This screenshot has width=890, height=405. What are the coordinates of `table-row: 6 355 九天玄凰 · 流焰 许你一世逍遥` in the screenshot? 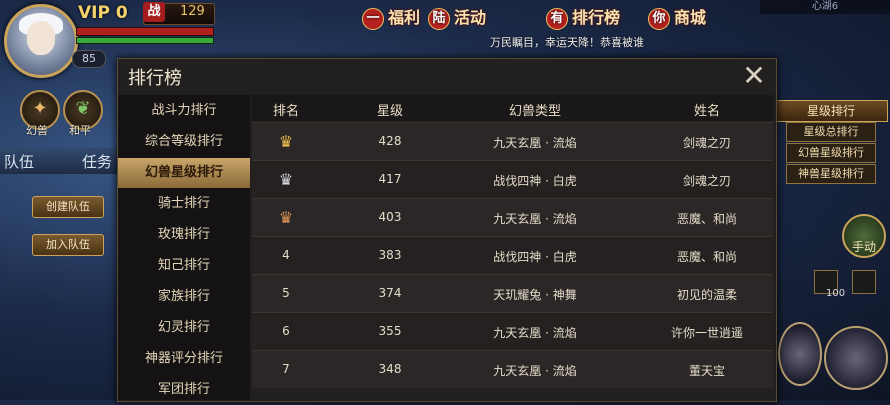 It's located at (512, 331).